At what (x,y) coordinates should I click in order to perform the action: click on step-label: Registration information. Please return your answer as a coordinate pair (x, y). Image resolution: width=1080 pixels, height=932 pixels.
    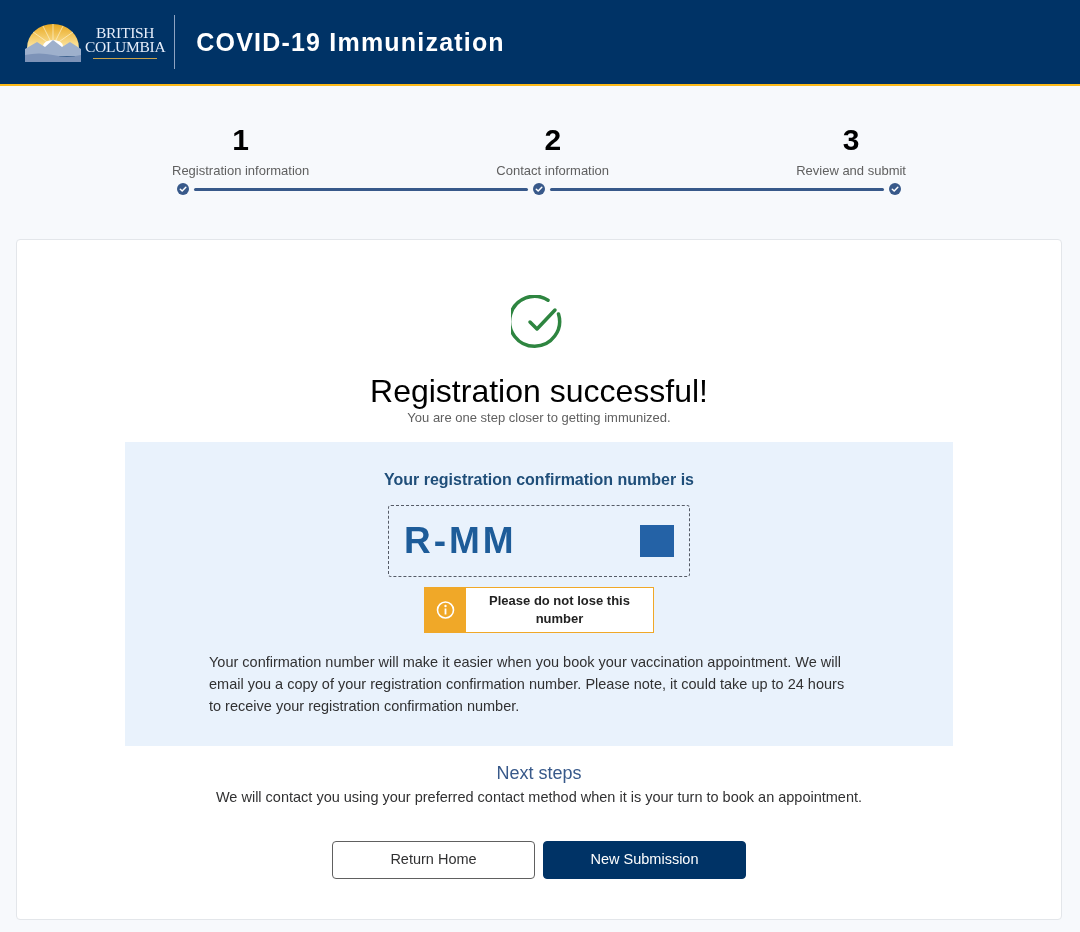
    Looking at the image, I should click on (241, 171).